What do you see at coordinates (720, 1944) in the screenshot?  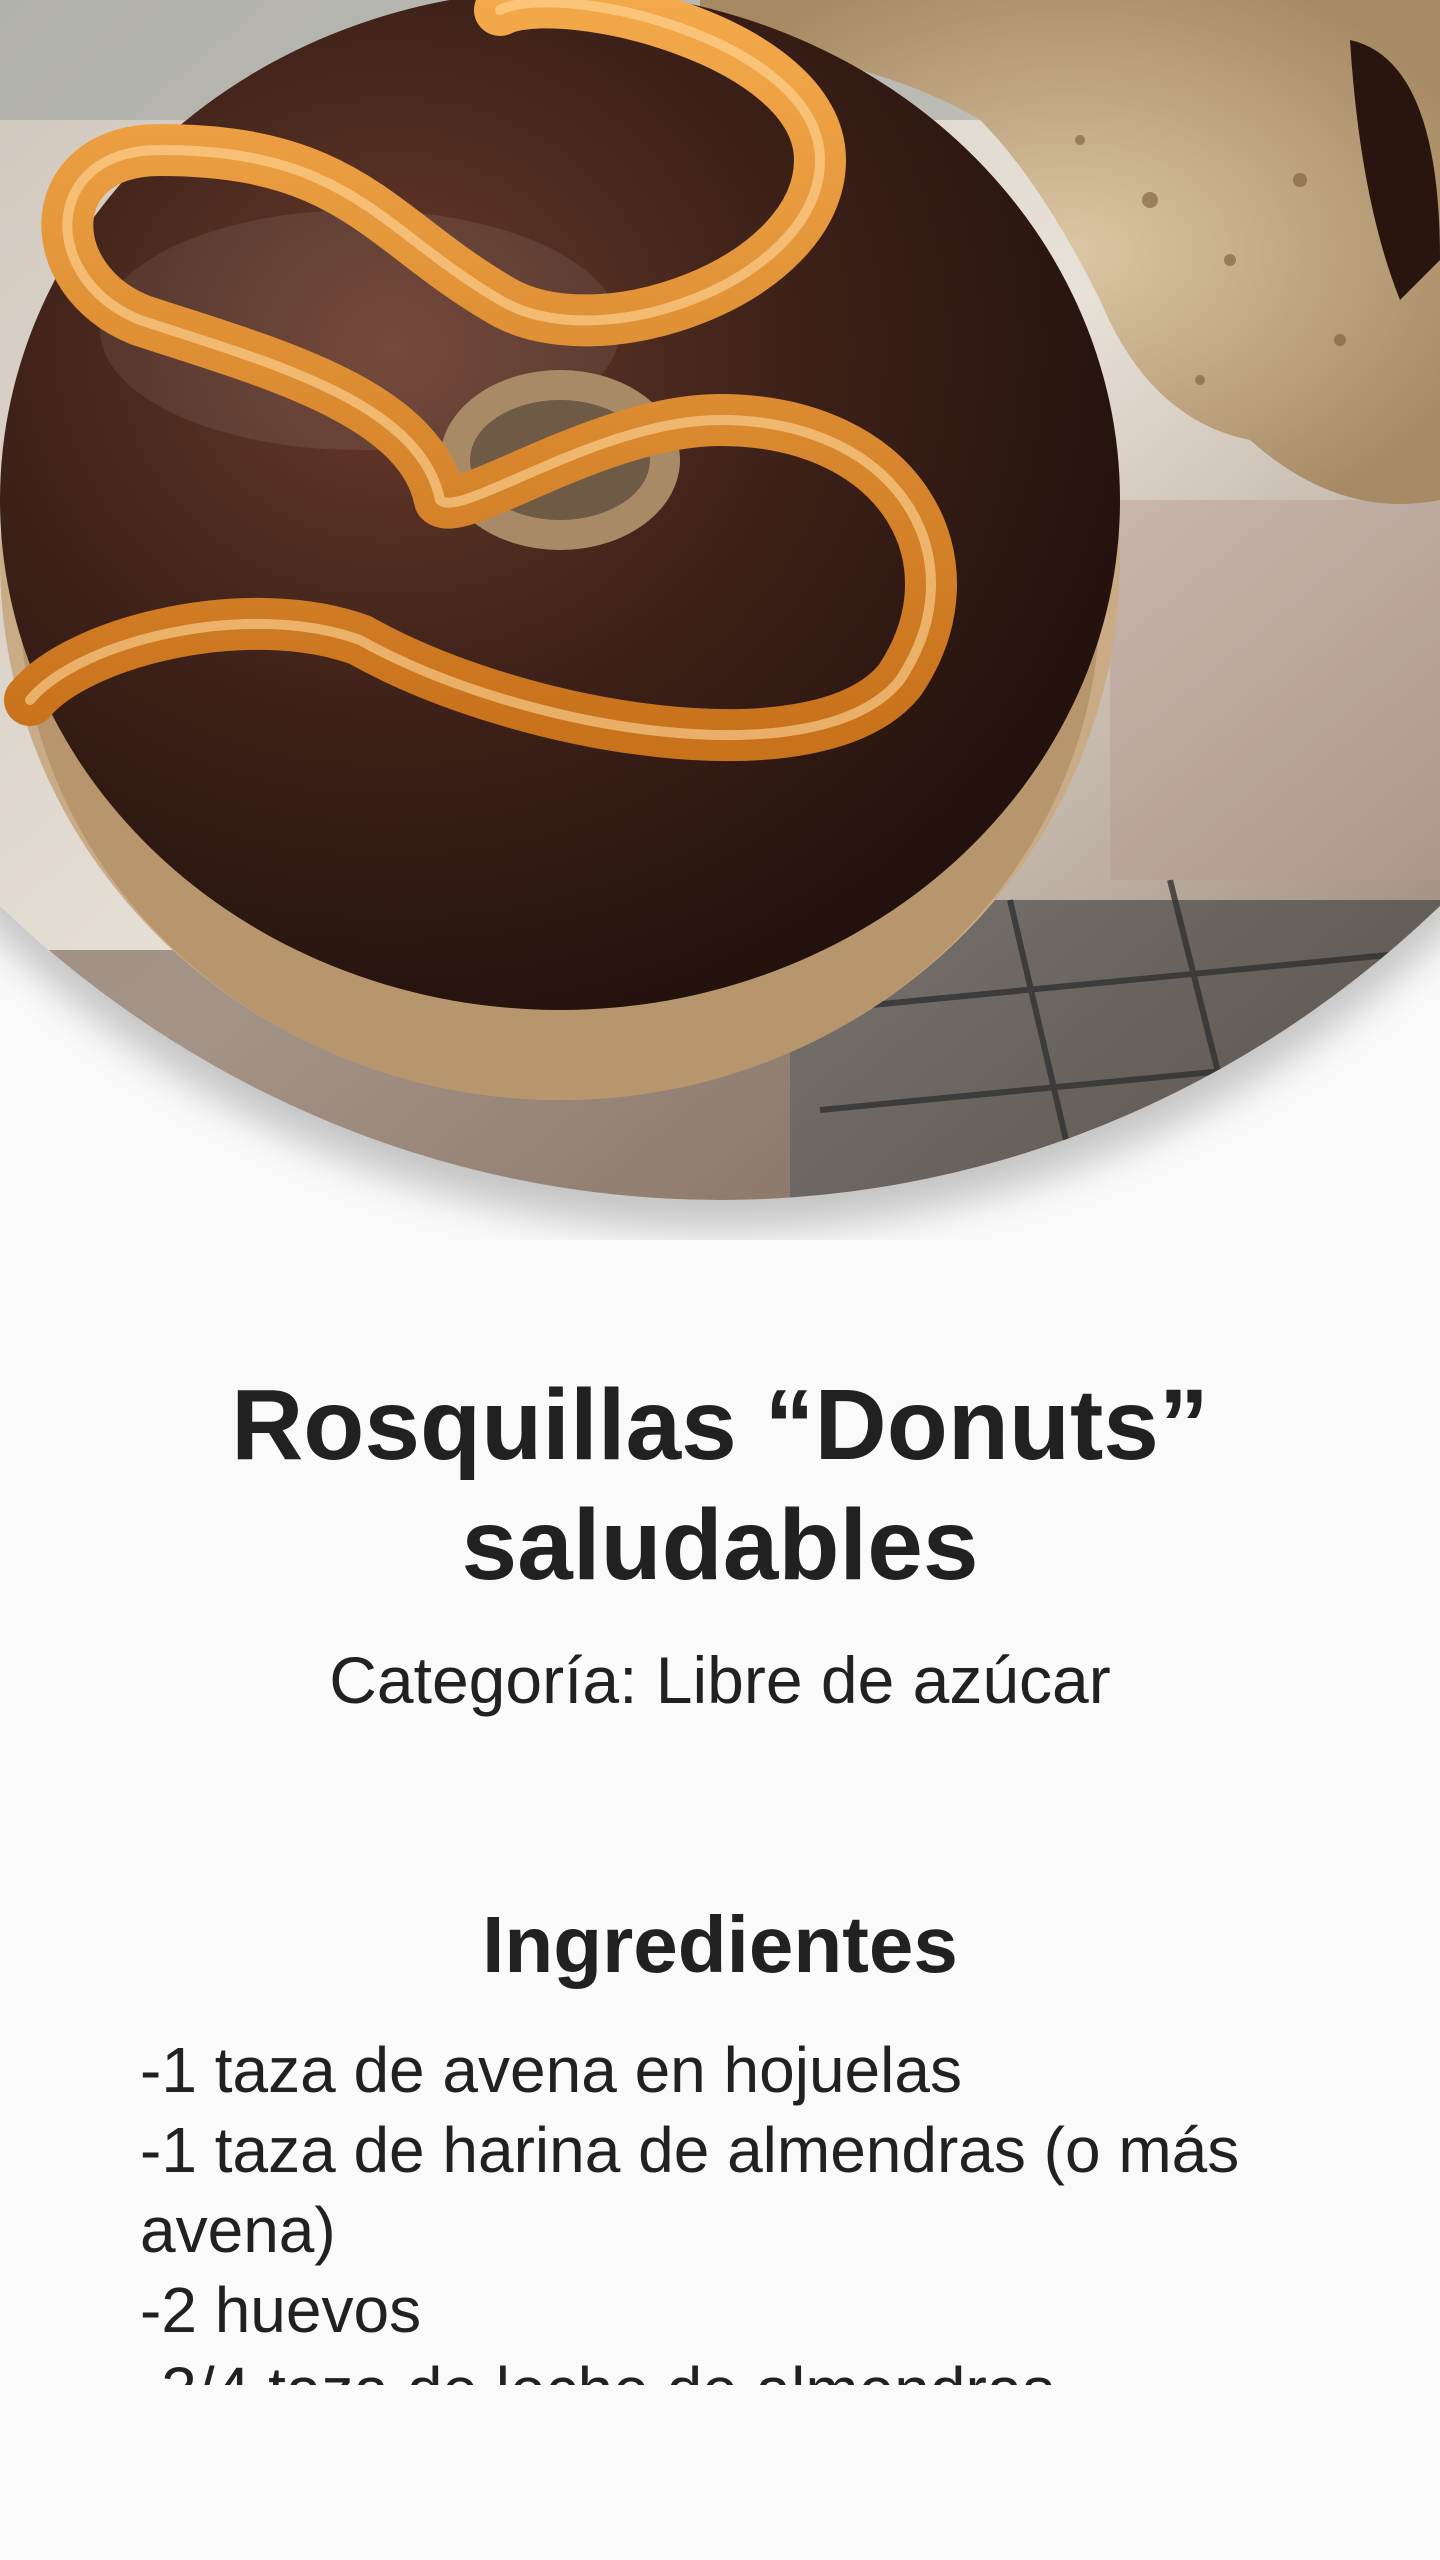 I see `ingredients-heading: Ingredientes` at bounding box center [720, 1944].